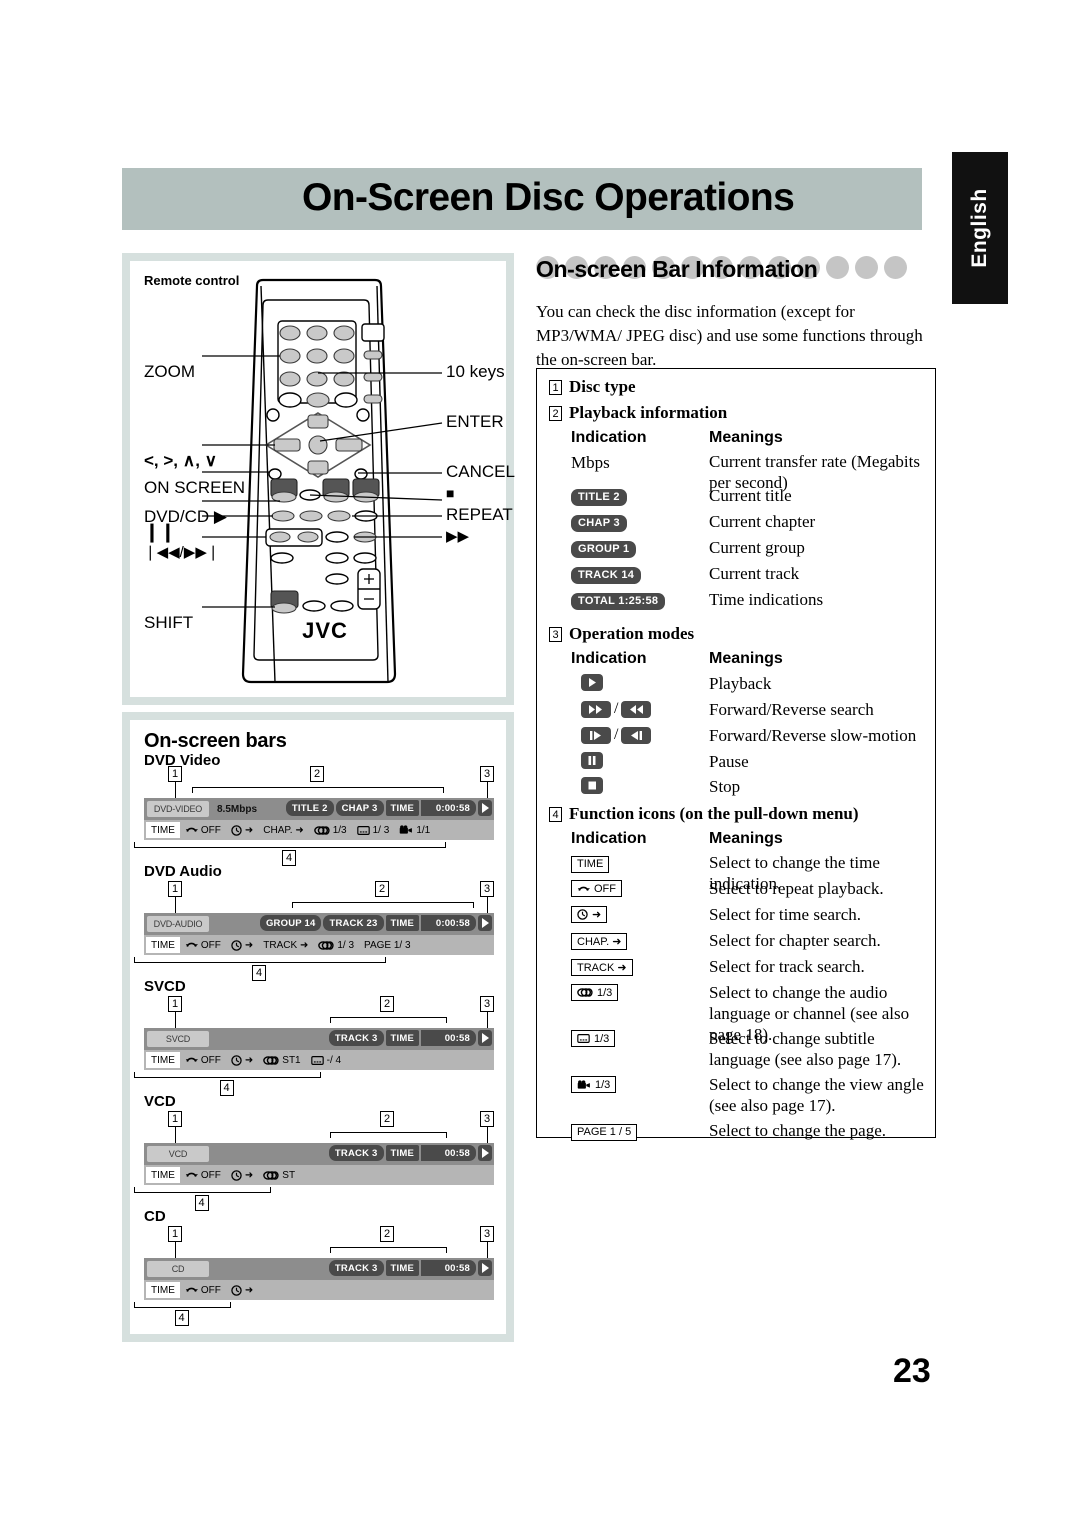  I want to click on disc-format-label: SVCD, so click(165, 986).